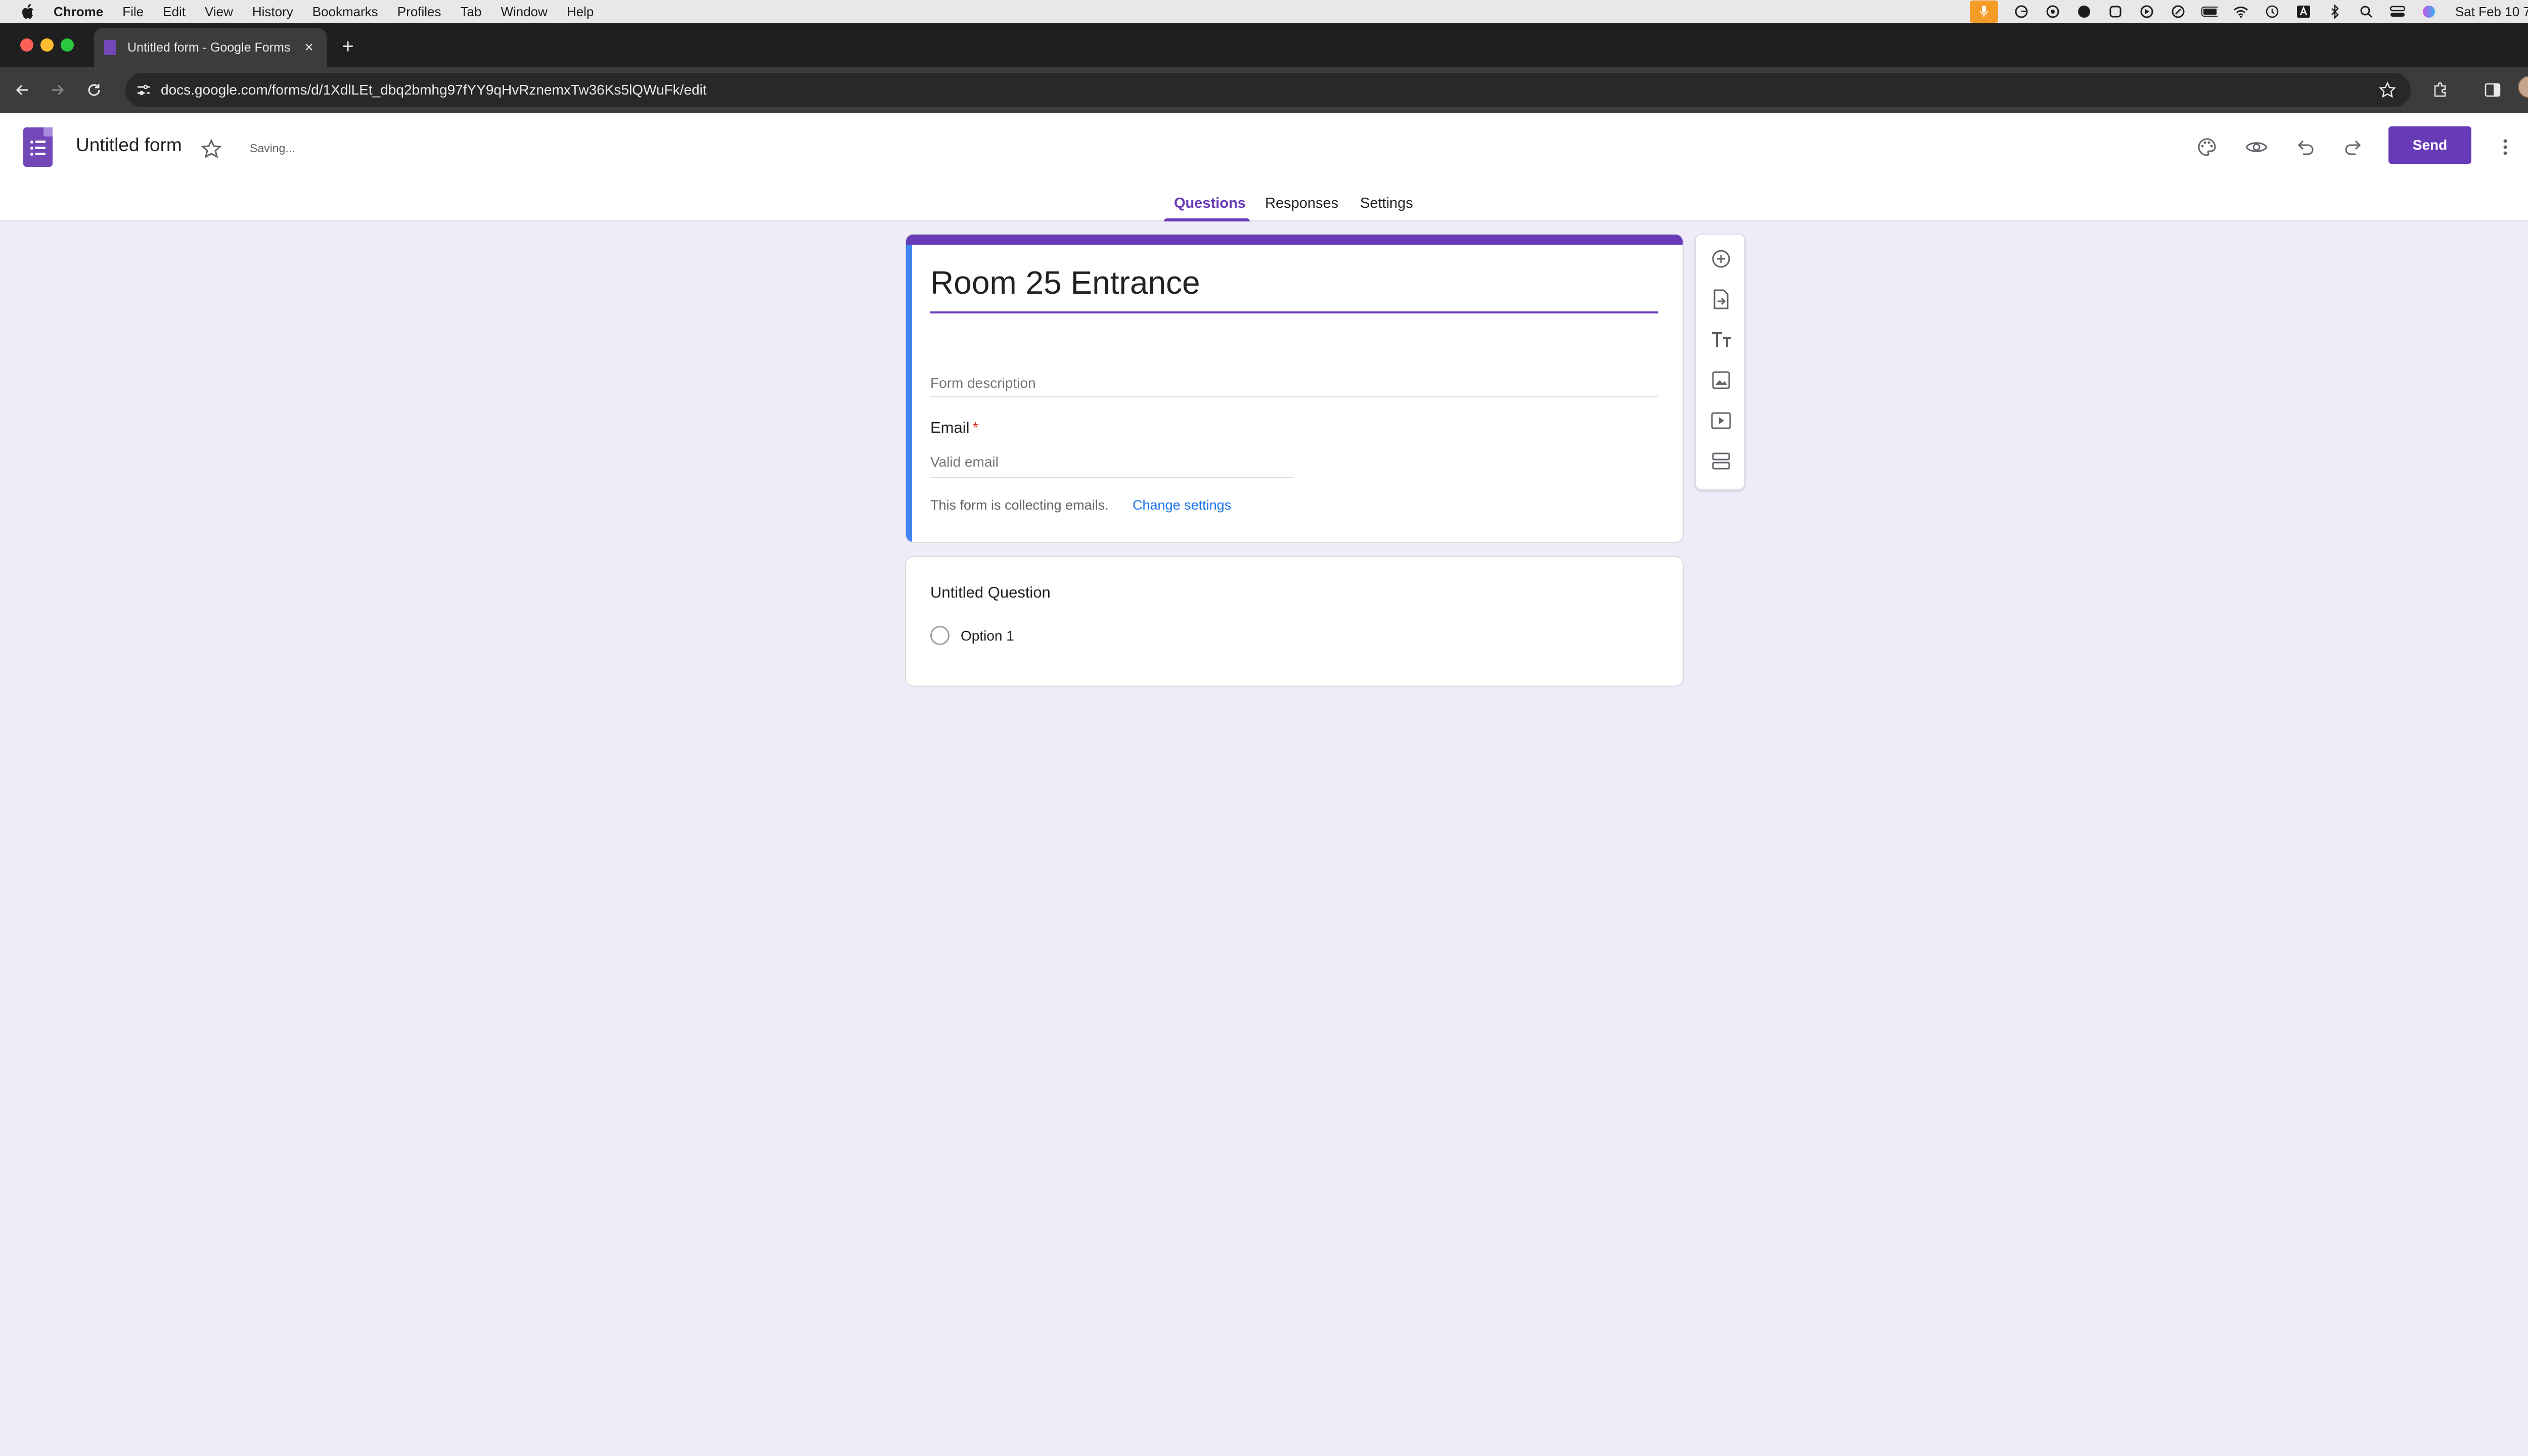  I want to click on add-question-icon, so click(1721, 259).